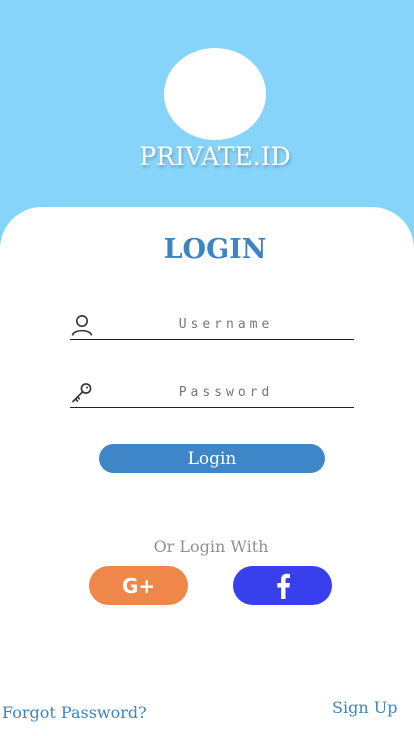 The height and width of the screenshot is (736, 414). Describe the element at coordinates (226, 392) in the screenshot. I see `password-input` at that location.